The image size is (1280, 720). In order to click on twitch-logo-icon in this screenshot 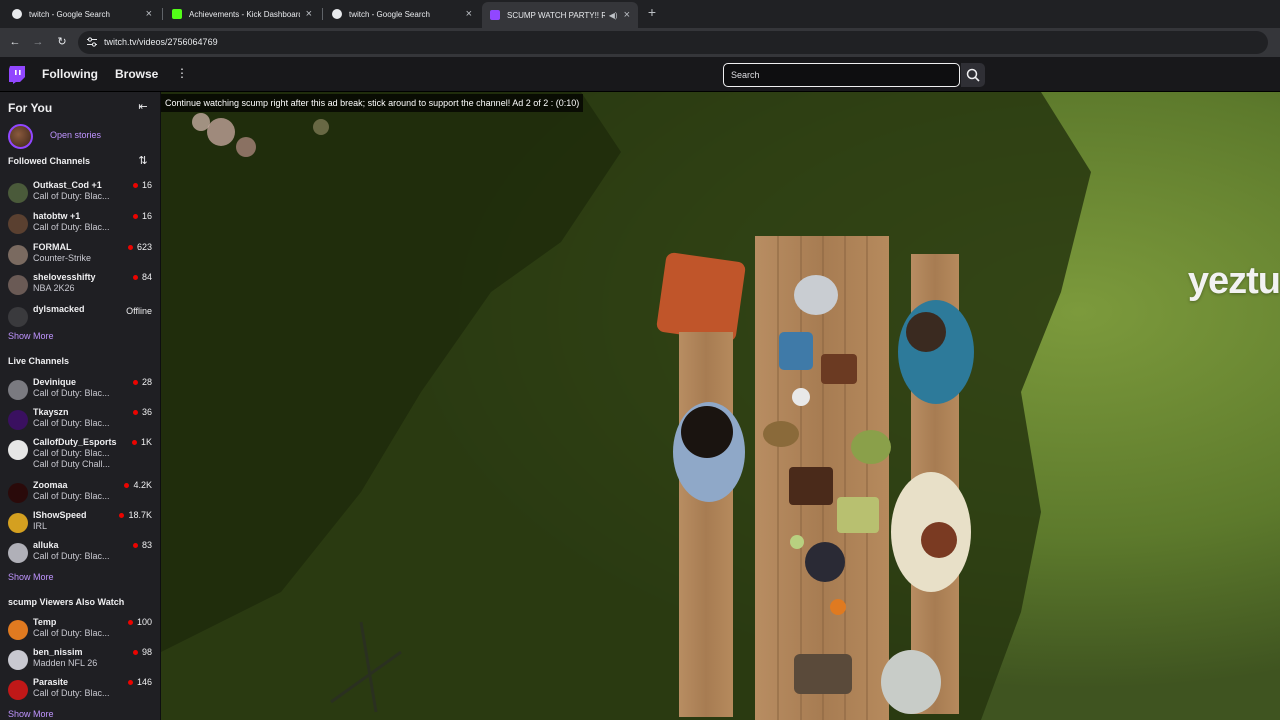, I will do `click(16, 75)`.